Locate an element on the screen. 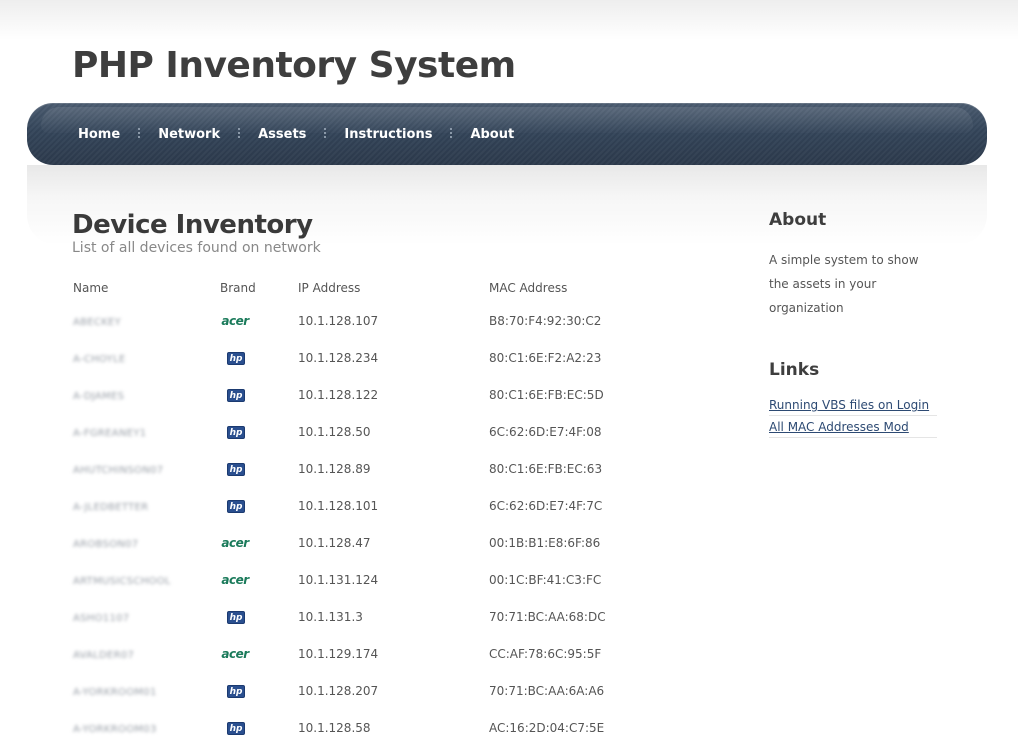 Image resolution: width=1018 pixels, height=747 pixels. table-row: A-DJAMES hp 10.1.128.122 80:C1:6E:FB:EC:5D is located at coordinates (356, 394).